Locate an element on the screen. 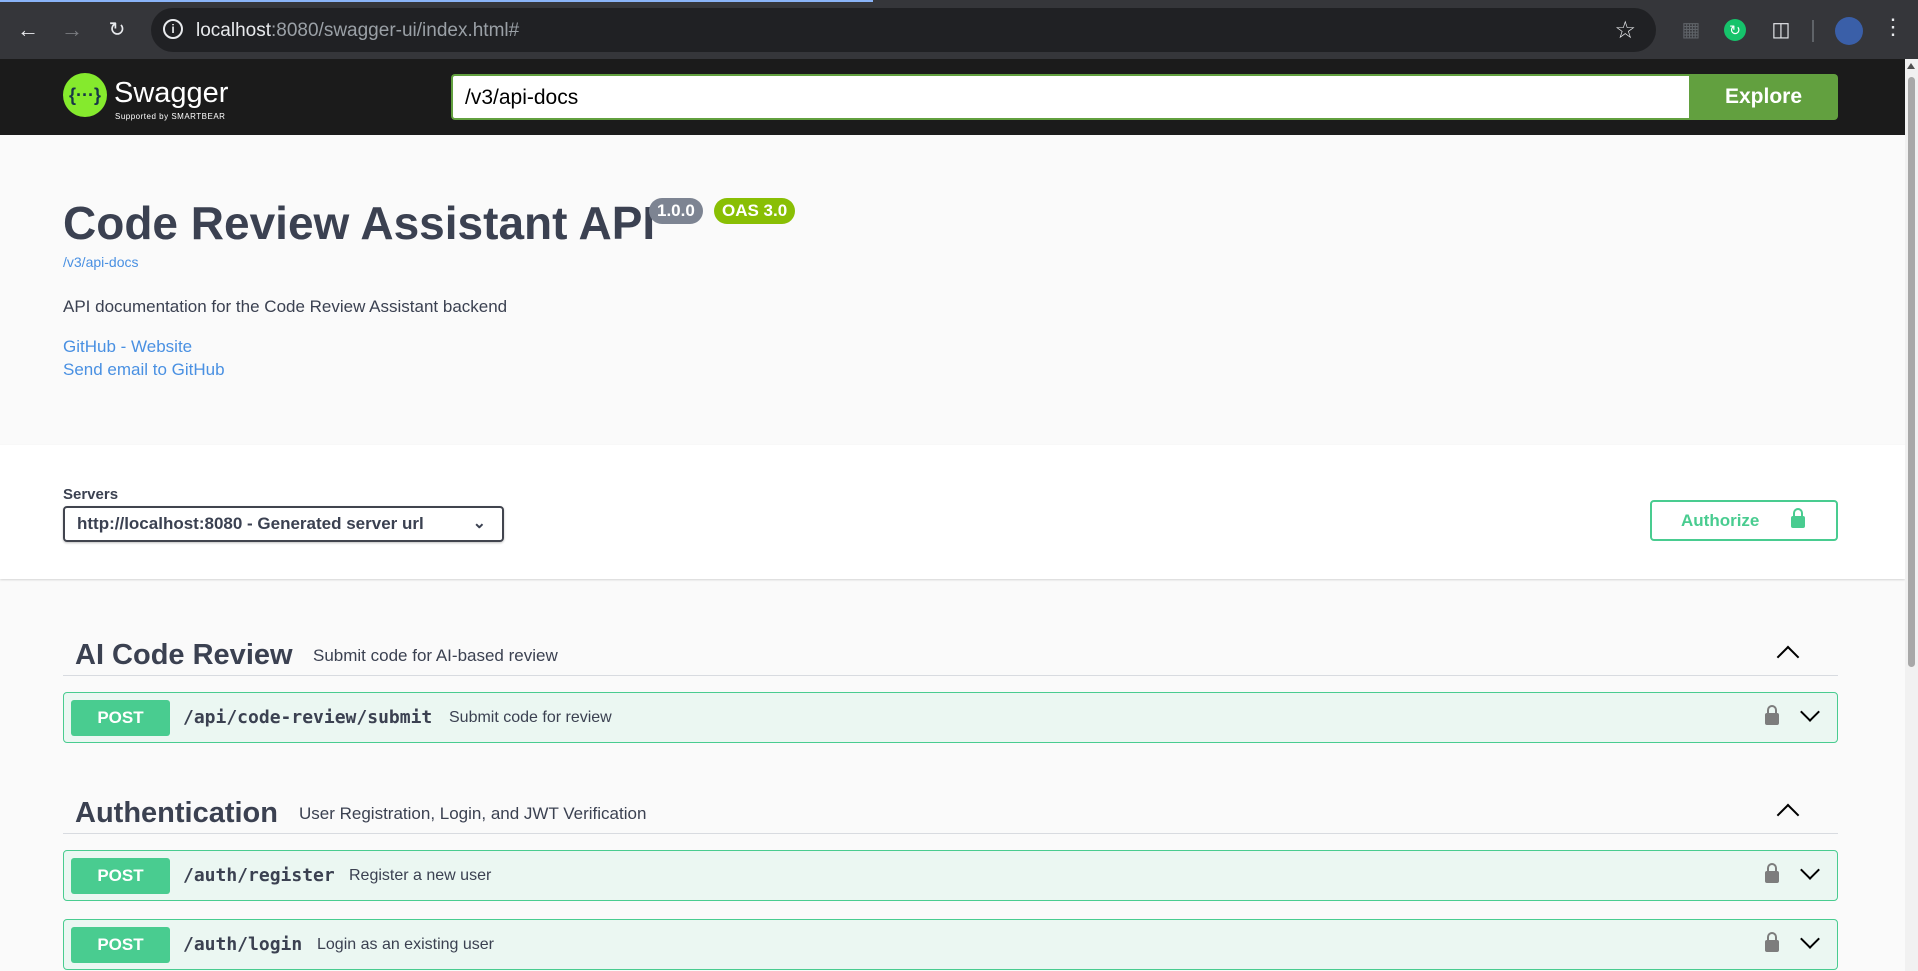 Image resolution: width=1918 pixels, height=971 pixels. browser-menu-icon: ⋮ is located at coordinates (1893, 27).